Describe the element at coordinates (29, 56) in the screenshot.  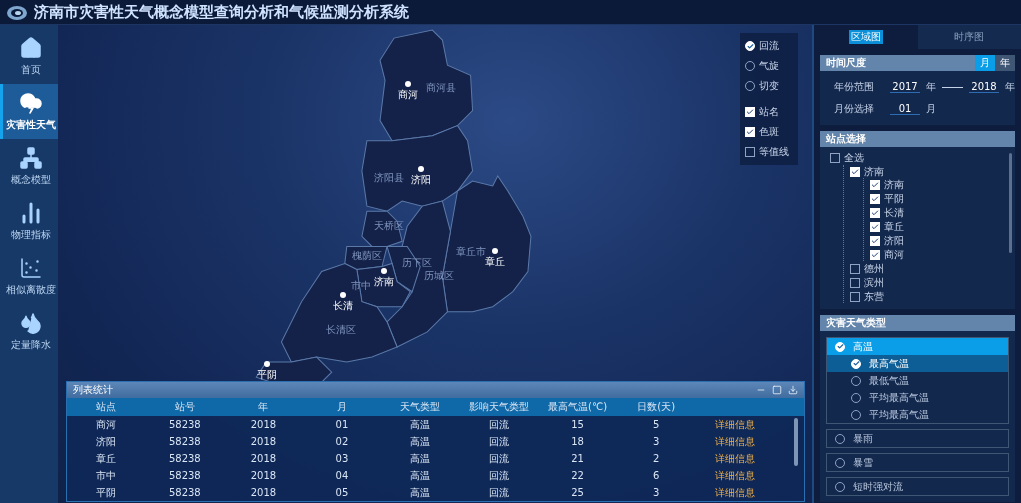
I see `nav-item: 首页` at that location.